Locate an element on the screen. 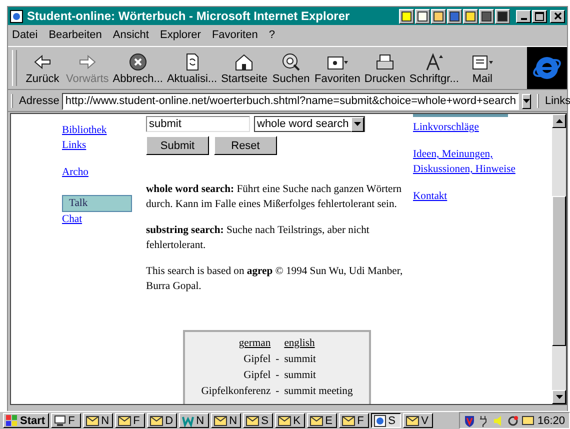 This screenshot has width=570, height=429. start-button: Start is located at coordinates (26, 420).